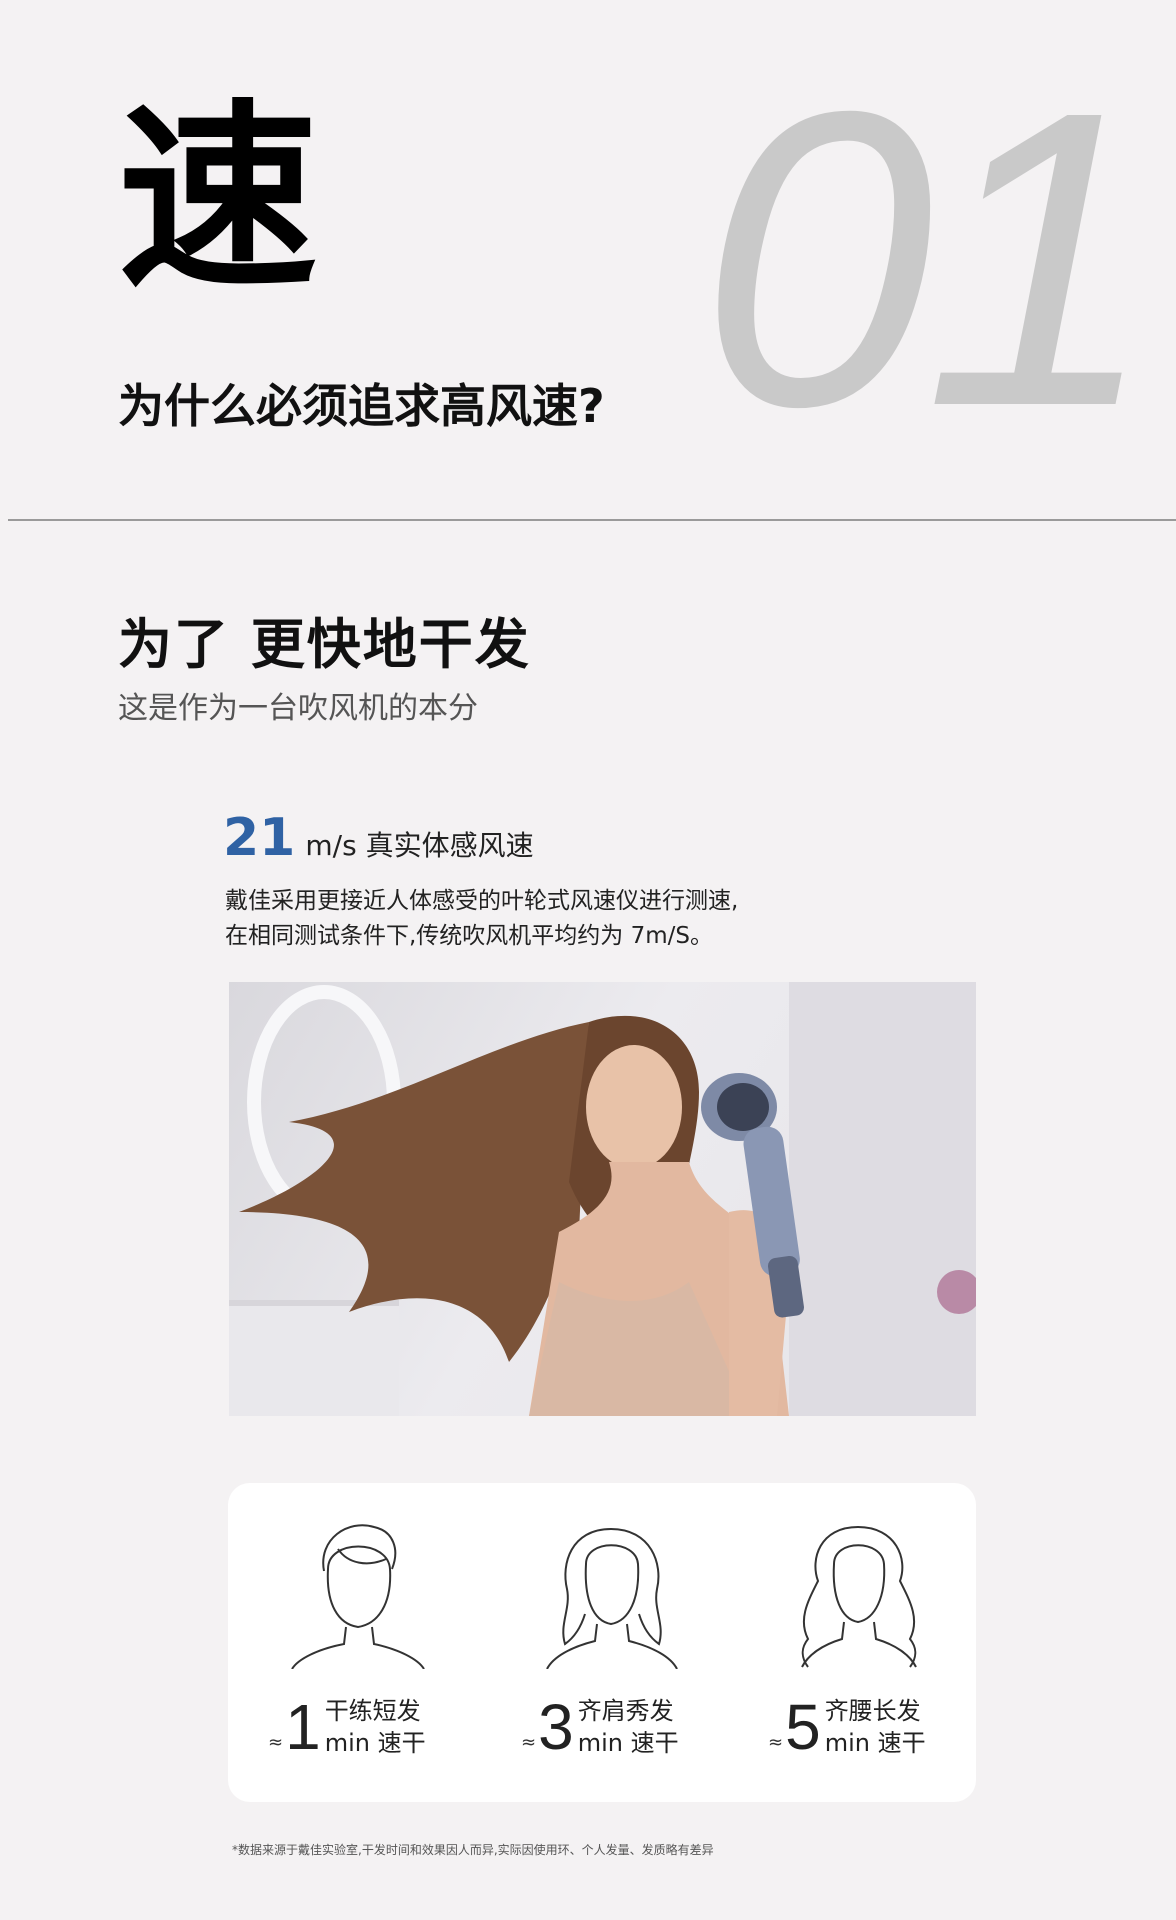  I want to click on section-title: 为了 更快地干发, so click(324, 644).